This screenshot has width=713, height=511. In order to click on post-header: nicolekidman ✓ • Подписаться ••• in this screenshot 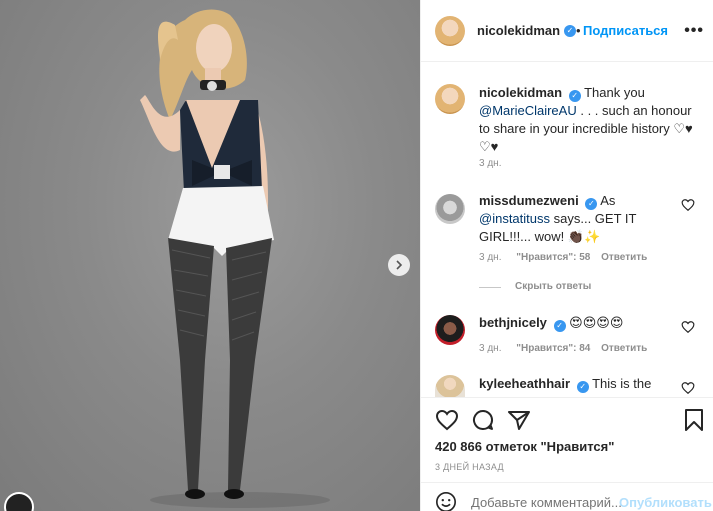, I will do `click(567, 31)`.